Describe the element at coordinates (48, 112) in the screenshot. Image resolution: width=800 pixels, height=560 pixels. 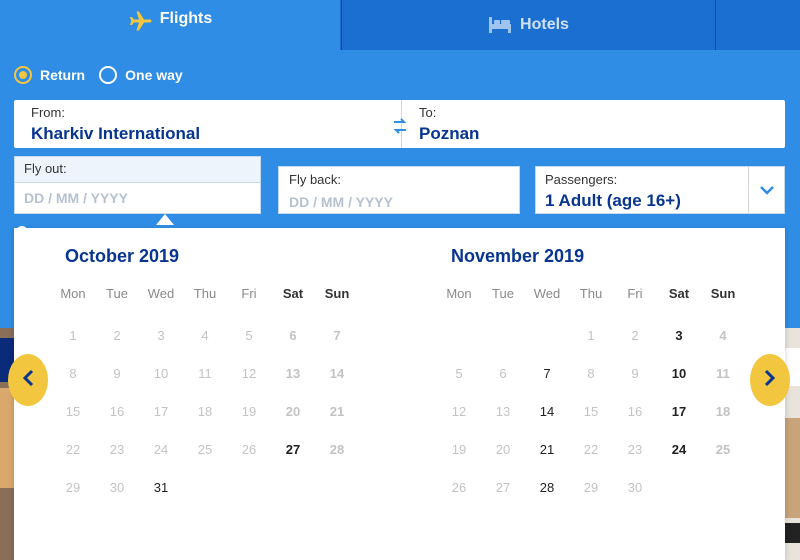
I see `from-label: From:` at that location.